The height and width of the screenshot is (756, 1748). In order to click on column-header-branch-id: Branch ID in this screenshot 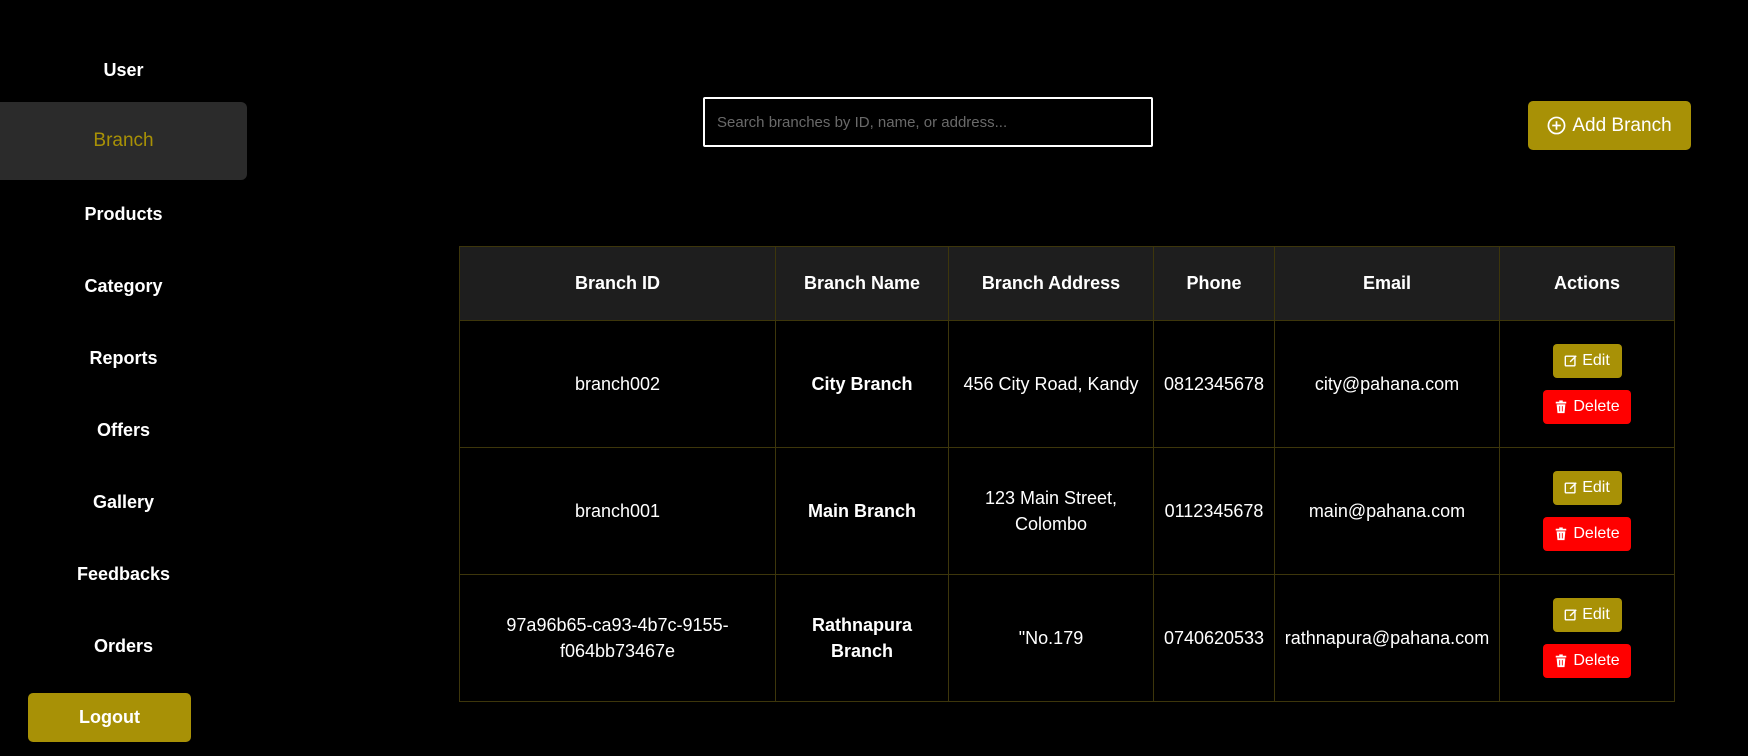, I will do `click(617, 283)`.